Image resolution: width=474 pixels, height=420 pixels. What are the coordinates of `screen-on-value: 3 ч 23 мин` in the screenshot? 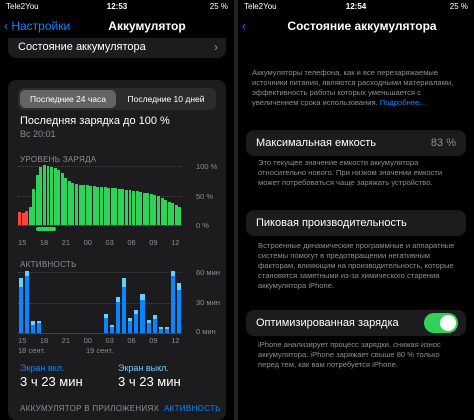 It's located at (51, 381).